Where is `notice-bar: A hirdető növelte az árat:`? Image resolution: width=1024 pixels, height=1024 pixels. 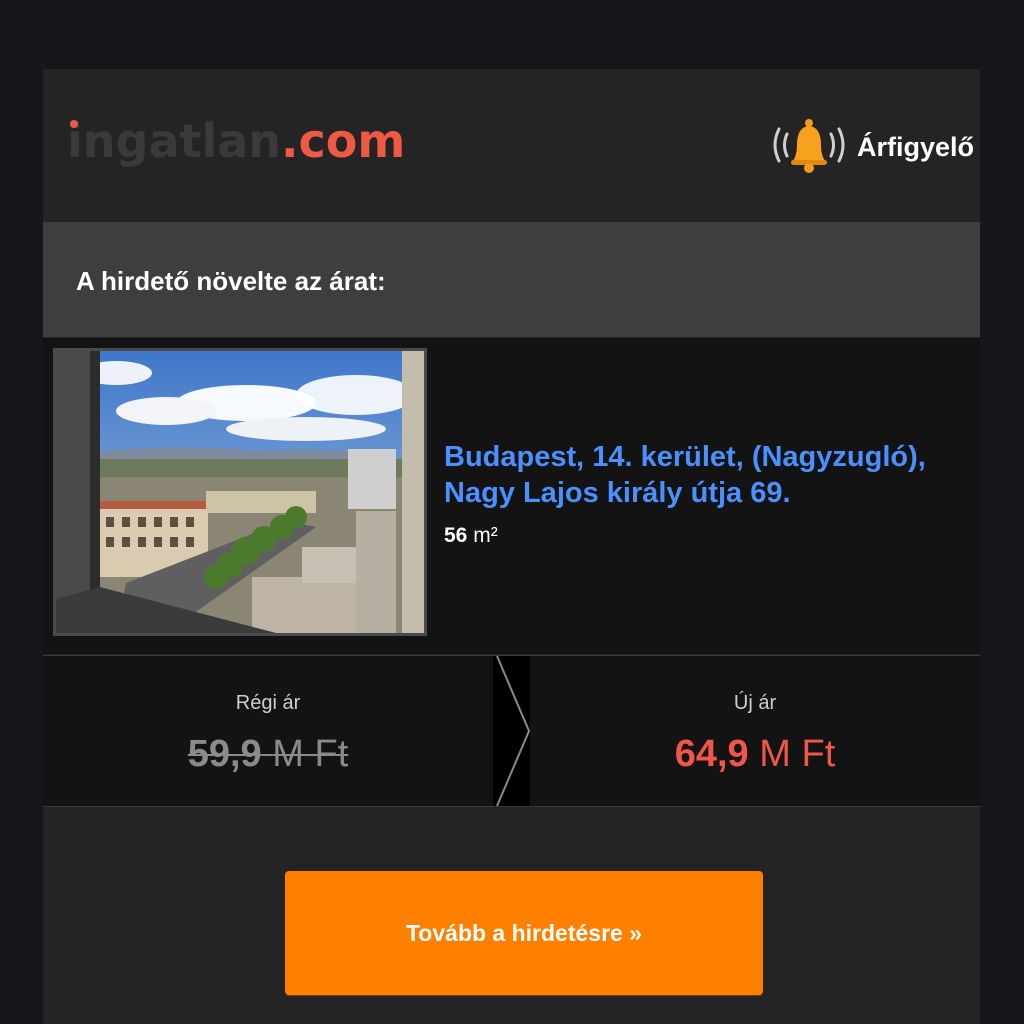
notice-bar: A hirdető növelte az árat: is located at coordinates (511, 279).